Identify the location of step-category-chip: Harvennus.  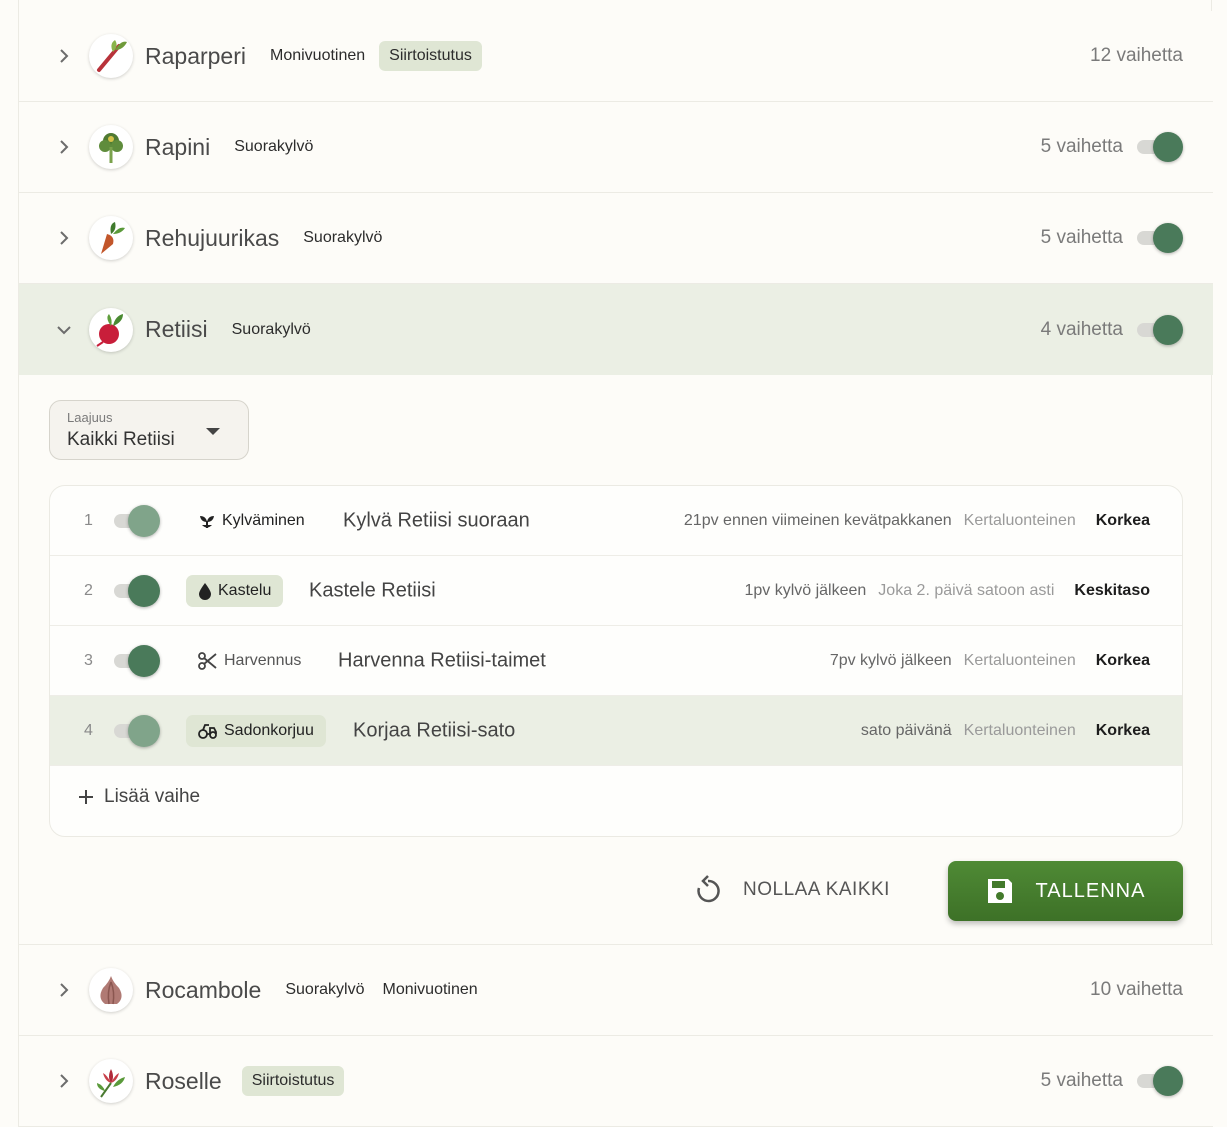
(249, 661).